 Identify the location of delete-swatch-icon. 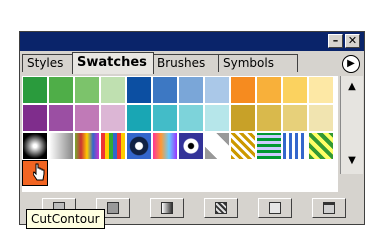
(329, 208).